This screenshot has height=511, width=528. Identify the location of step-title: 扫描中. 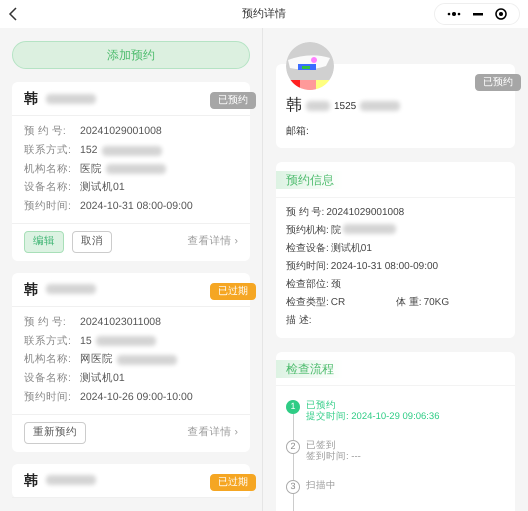
(321, 485).